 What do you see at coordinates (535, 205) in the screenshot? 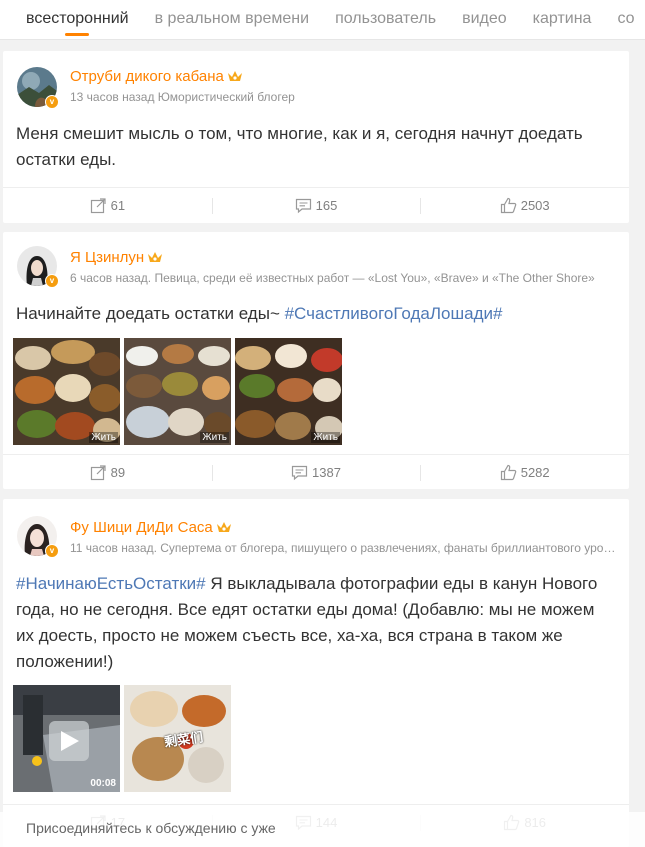
I see `like-count: 2503` at bounding box center [535, 205].